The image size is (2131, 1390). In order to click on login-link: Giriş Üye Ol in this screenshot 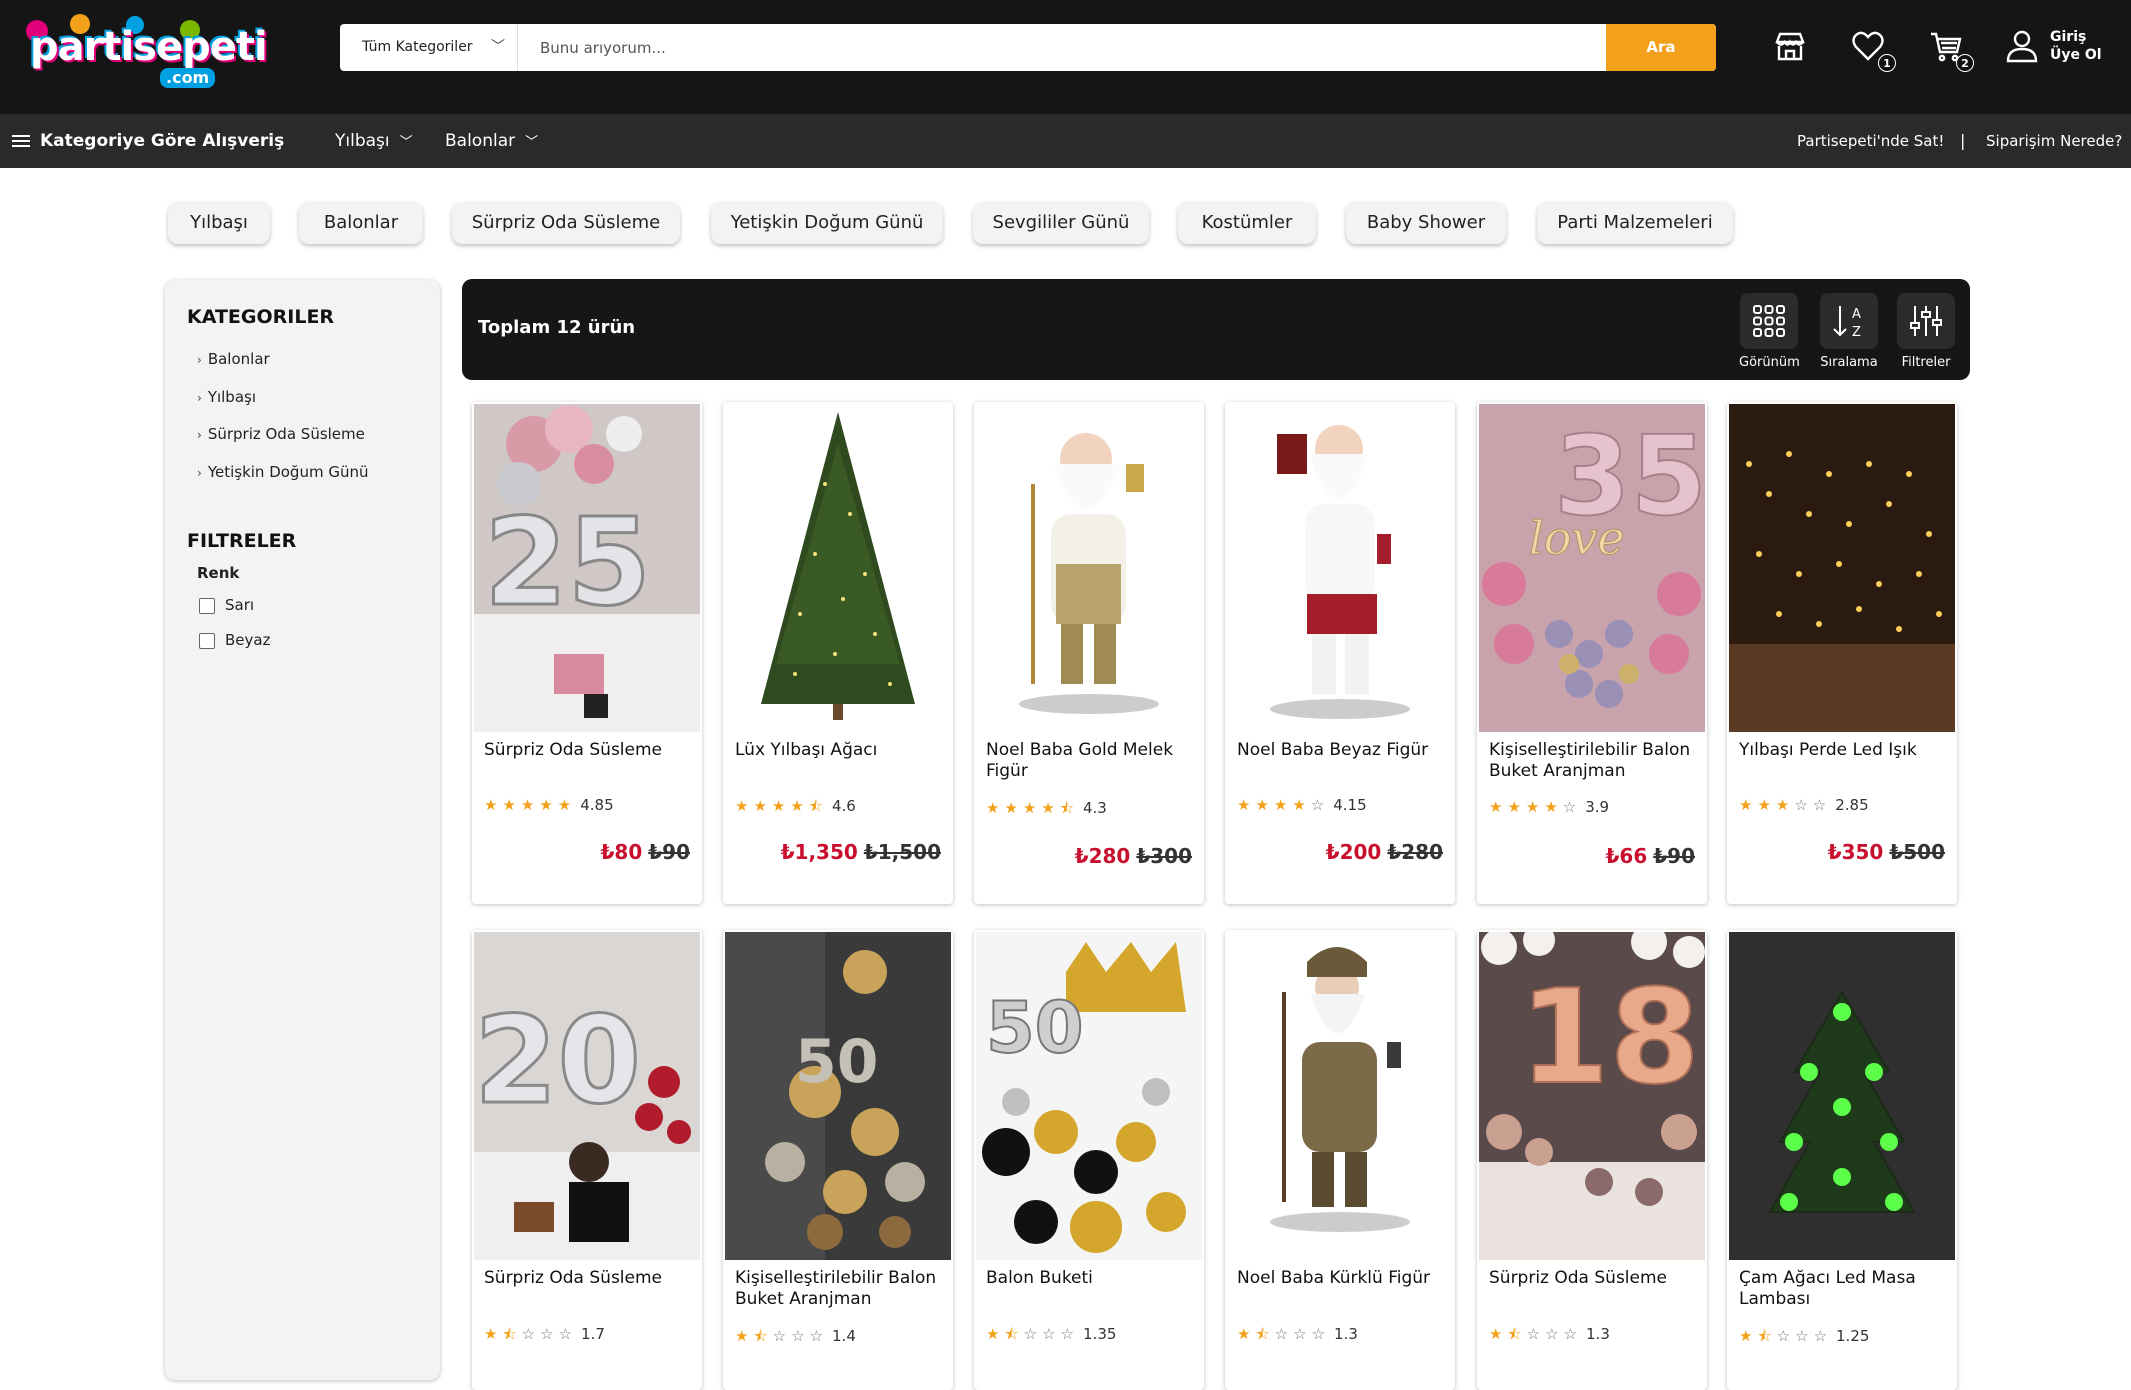, I will do `click(2076, 46)`.